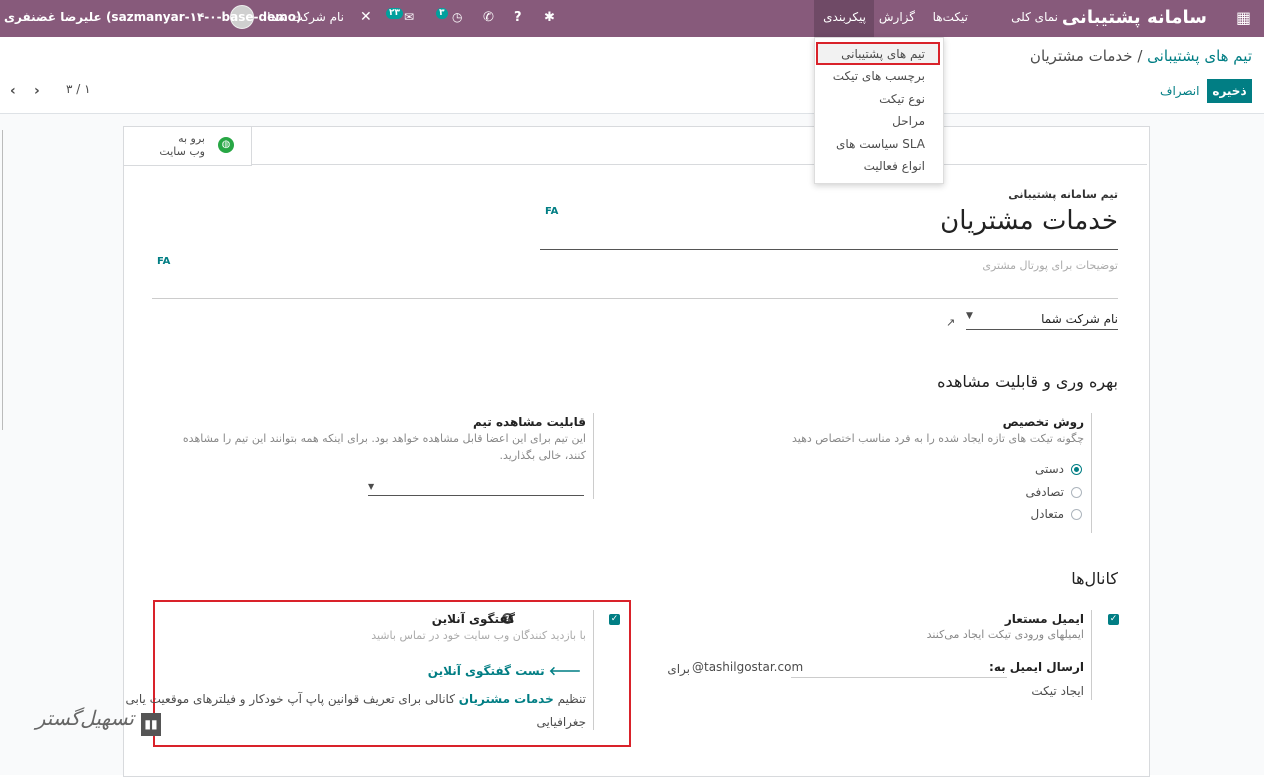  Describe the element at coordinates (1027, 381) in the screenshot. I see `productivity-section-title: بهره وری و قابلیت مشاهده` at that location.